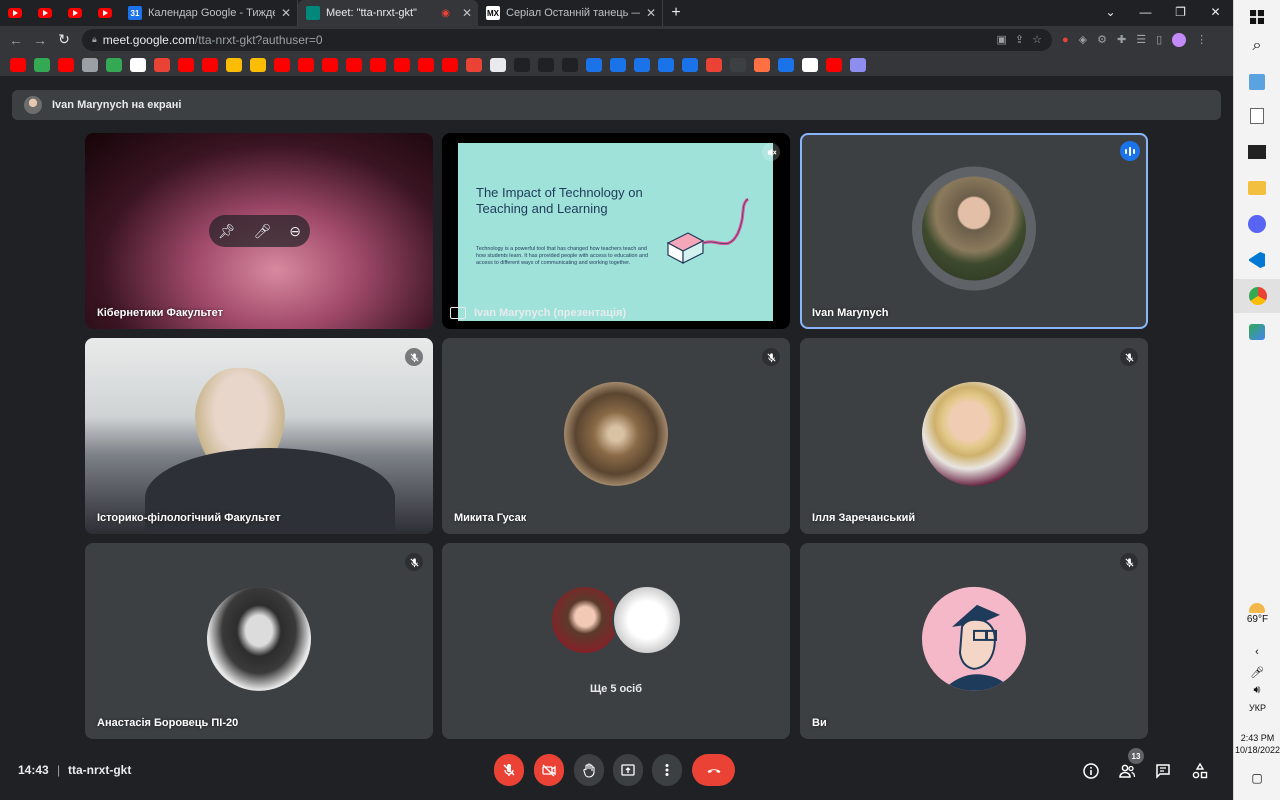 The height and width of the screenshot is (800, 1280). I want to click on self-tile: Ви, so click(974, 641).